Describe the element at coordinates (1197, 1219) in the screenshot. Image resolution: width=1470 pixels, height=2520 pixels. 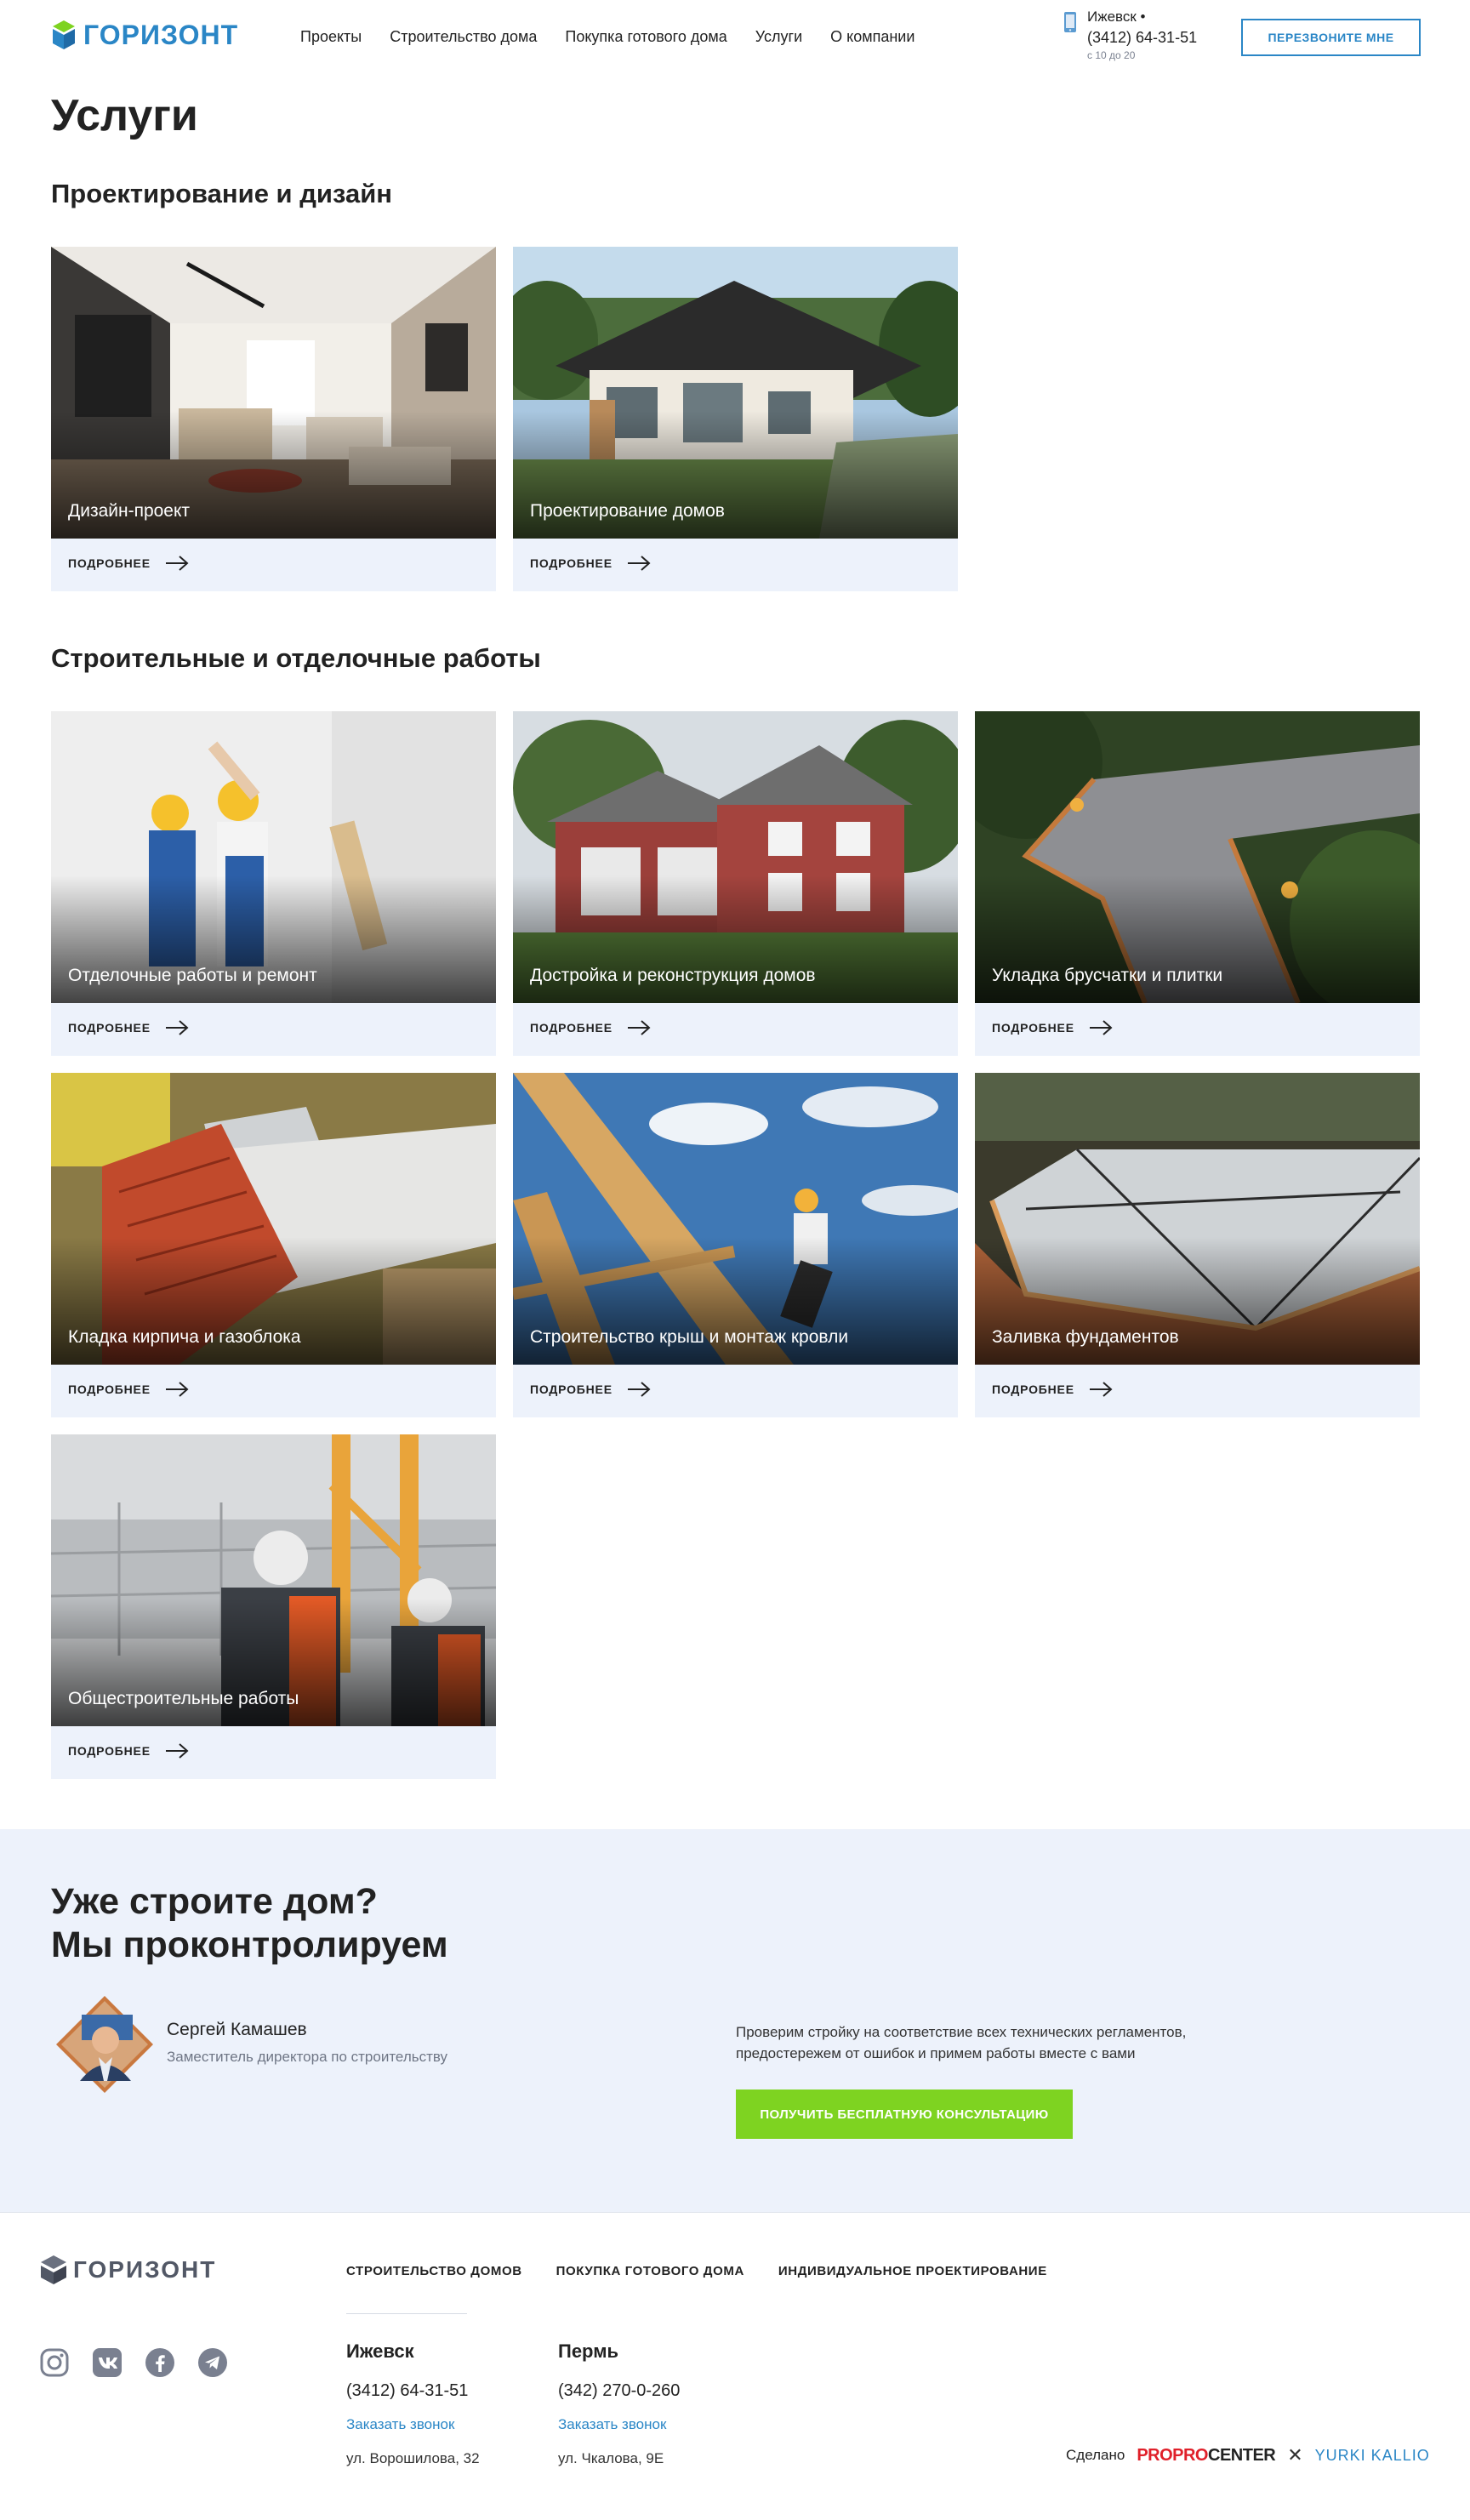
I see `card-image: Заливка фундаментов` at that location.